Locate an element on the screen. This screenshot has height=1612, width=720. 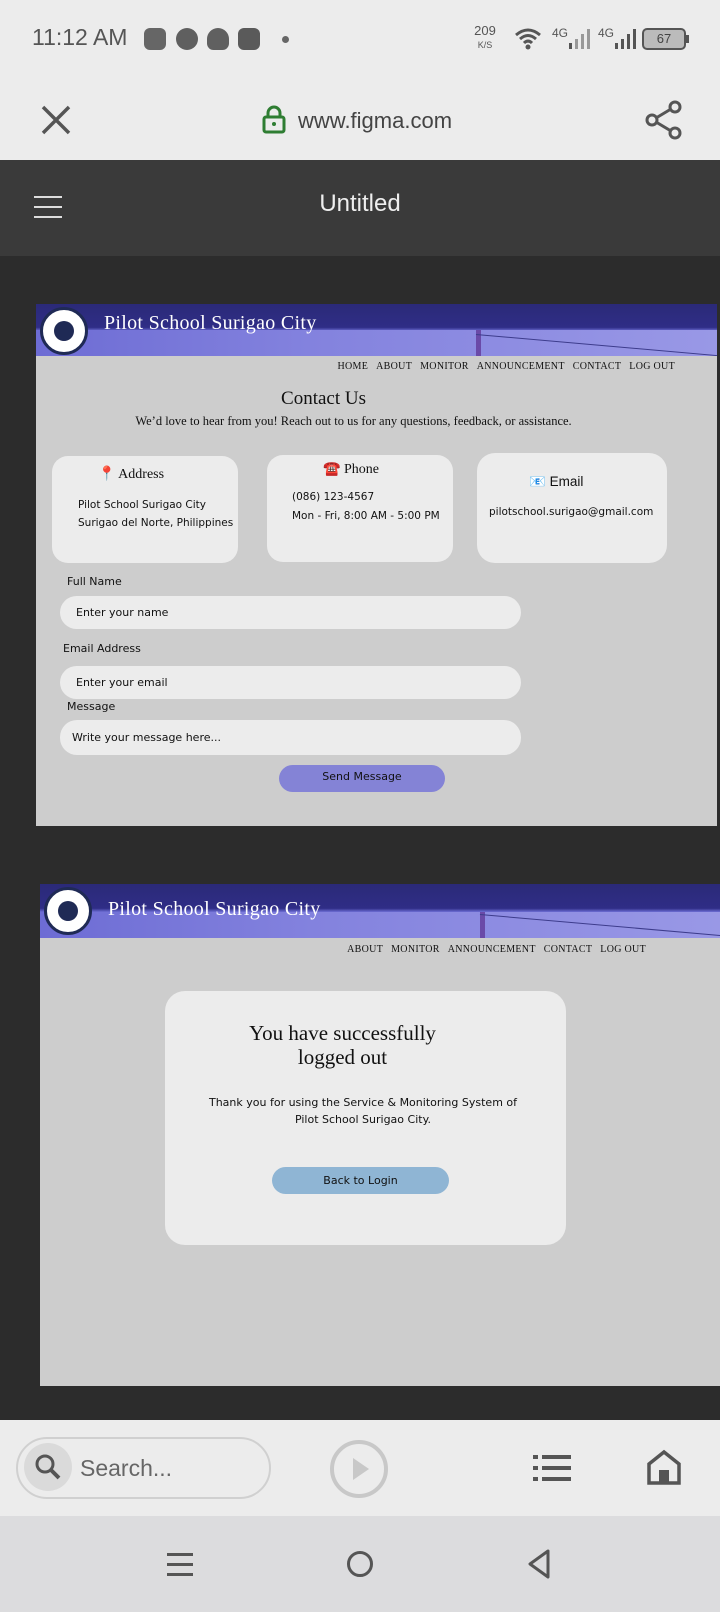
email-input: Enter your email is located at coordinates (290, 682).